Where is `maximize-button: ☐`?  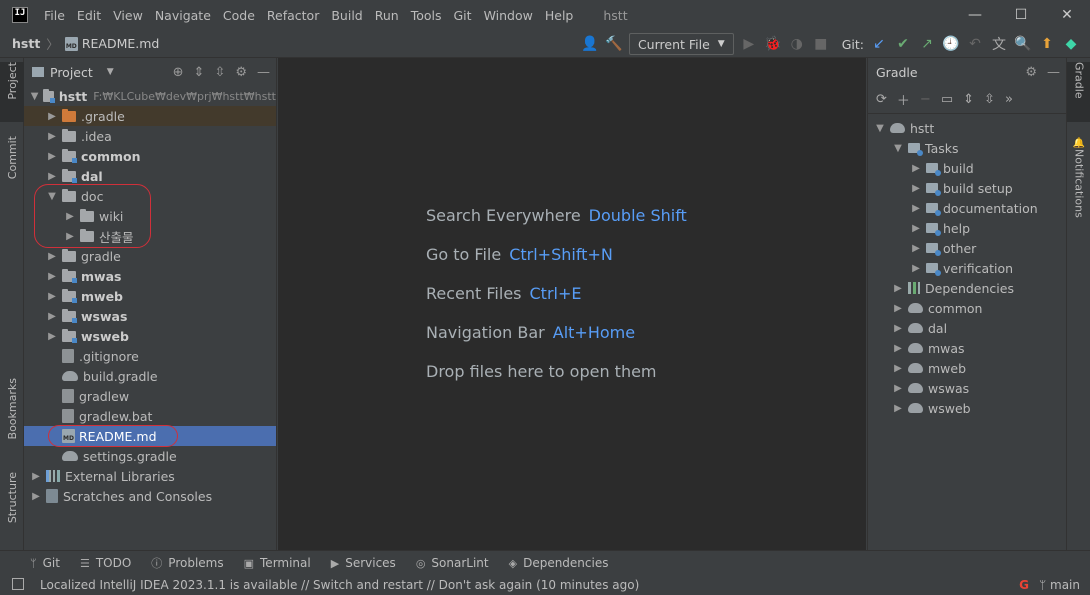 maximize-button: ☐ is located at coordinates (1021, 15).